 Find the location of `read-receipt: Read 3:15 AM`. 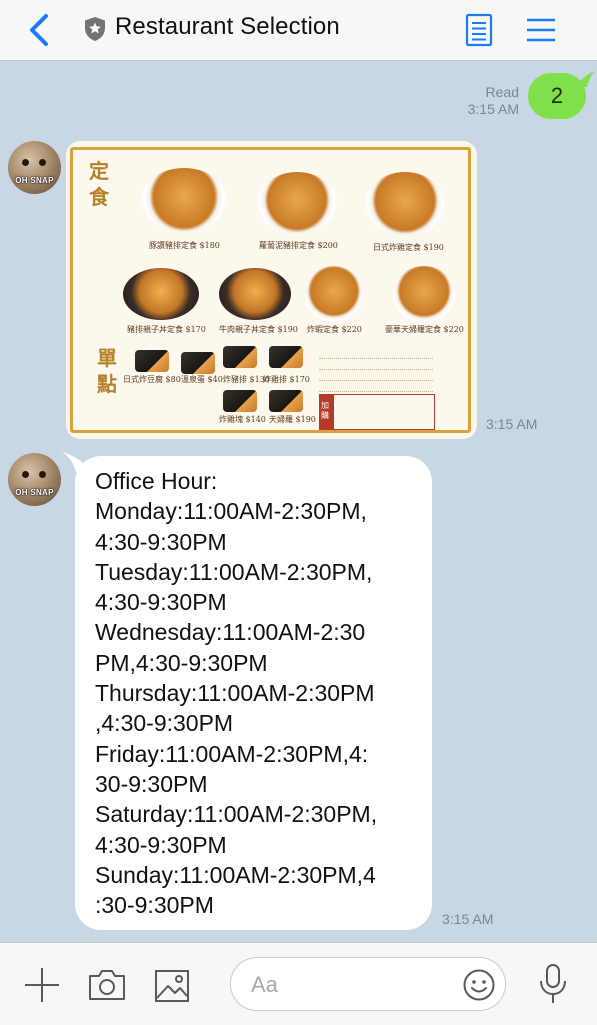

read-receipt: Read 3:15 AM is located at coordinates (493, 101).